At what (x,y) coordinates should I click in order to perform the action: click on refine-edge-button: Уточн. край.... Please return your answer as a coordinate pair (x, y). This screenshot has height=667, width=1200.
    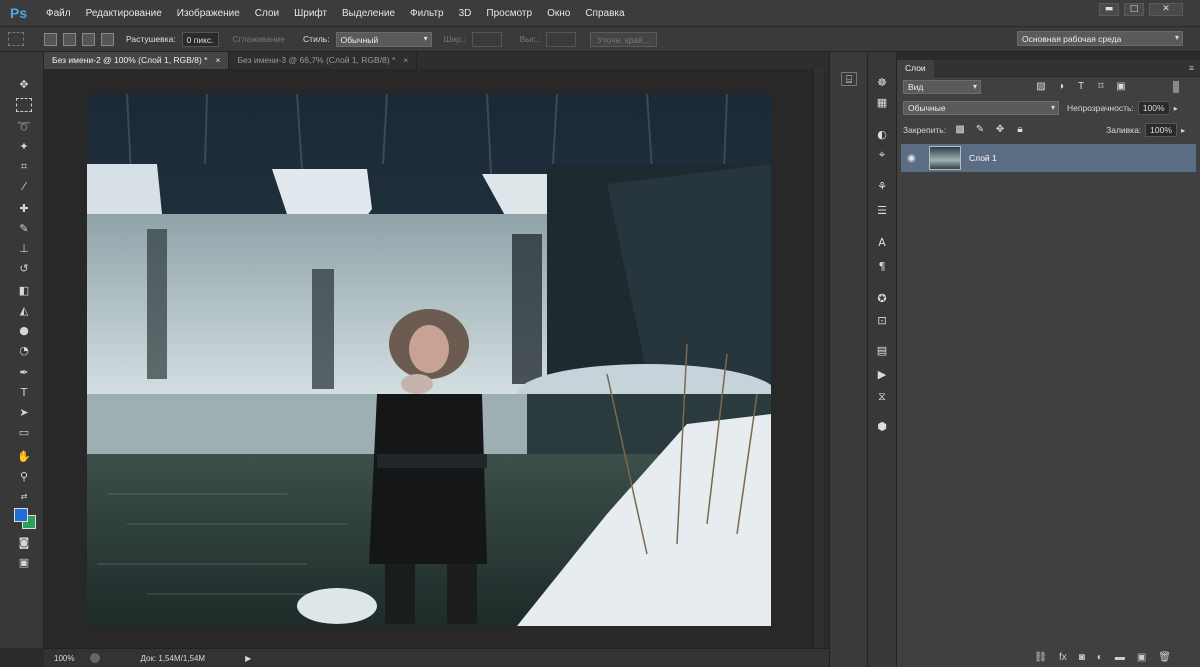
    Looking at the image, I should click on (623, 39).